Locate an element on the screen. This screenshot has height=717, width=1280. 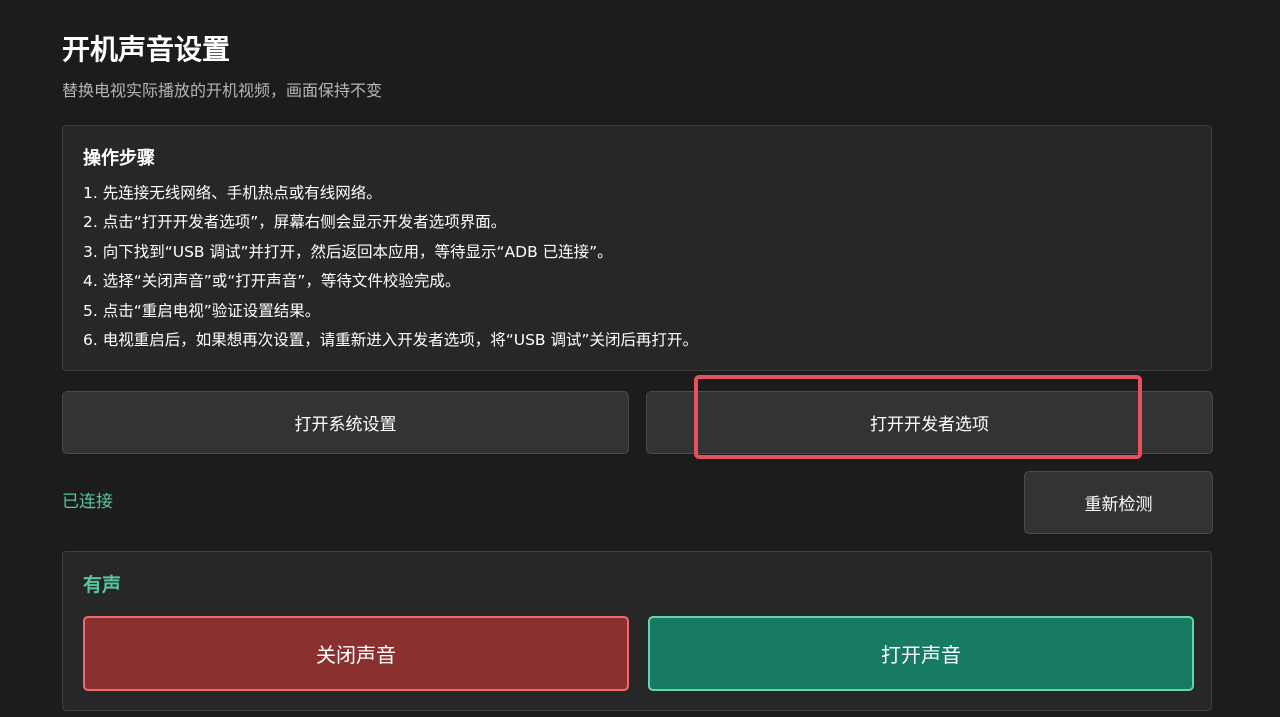
step-item-1: 1. 先连接无线网络、手机热点或有线网络。 is located at coordinates (232, 193).